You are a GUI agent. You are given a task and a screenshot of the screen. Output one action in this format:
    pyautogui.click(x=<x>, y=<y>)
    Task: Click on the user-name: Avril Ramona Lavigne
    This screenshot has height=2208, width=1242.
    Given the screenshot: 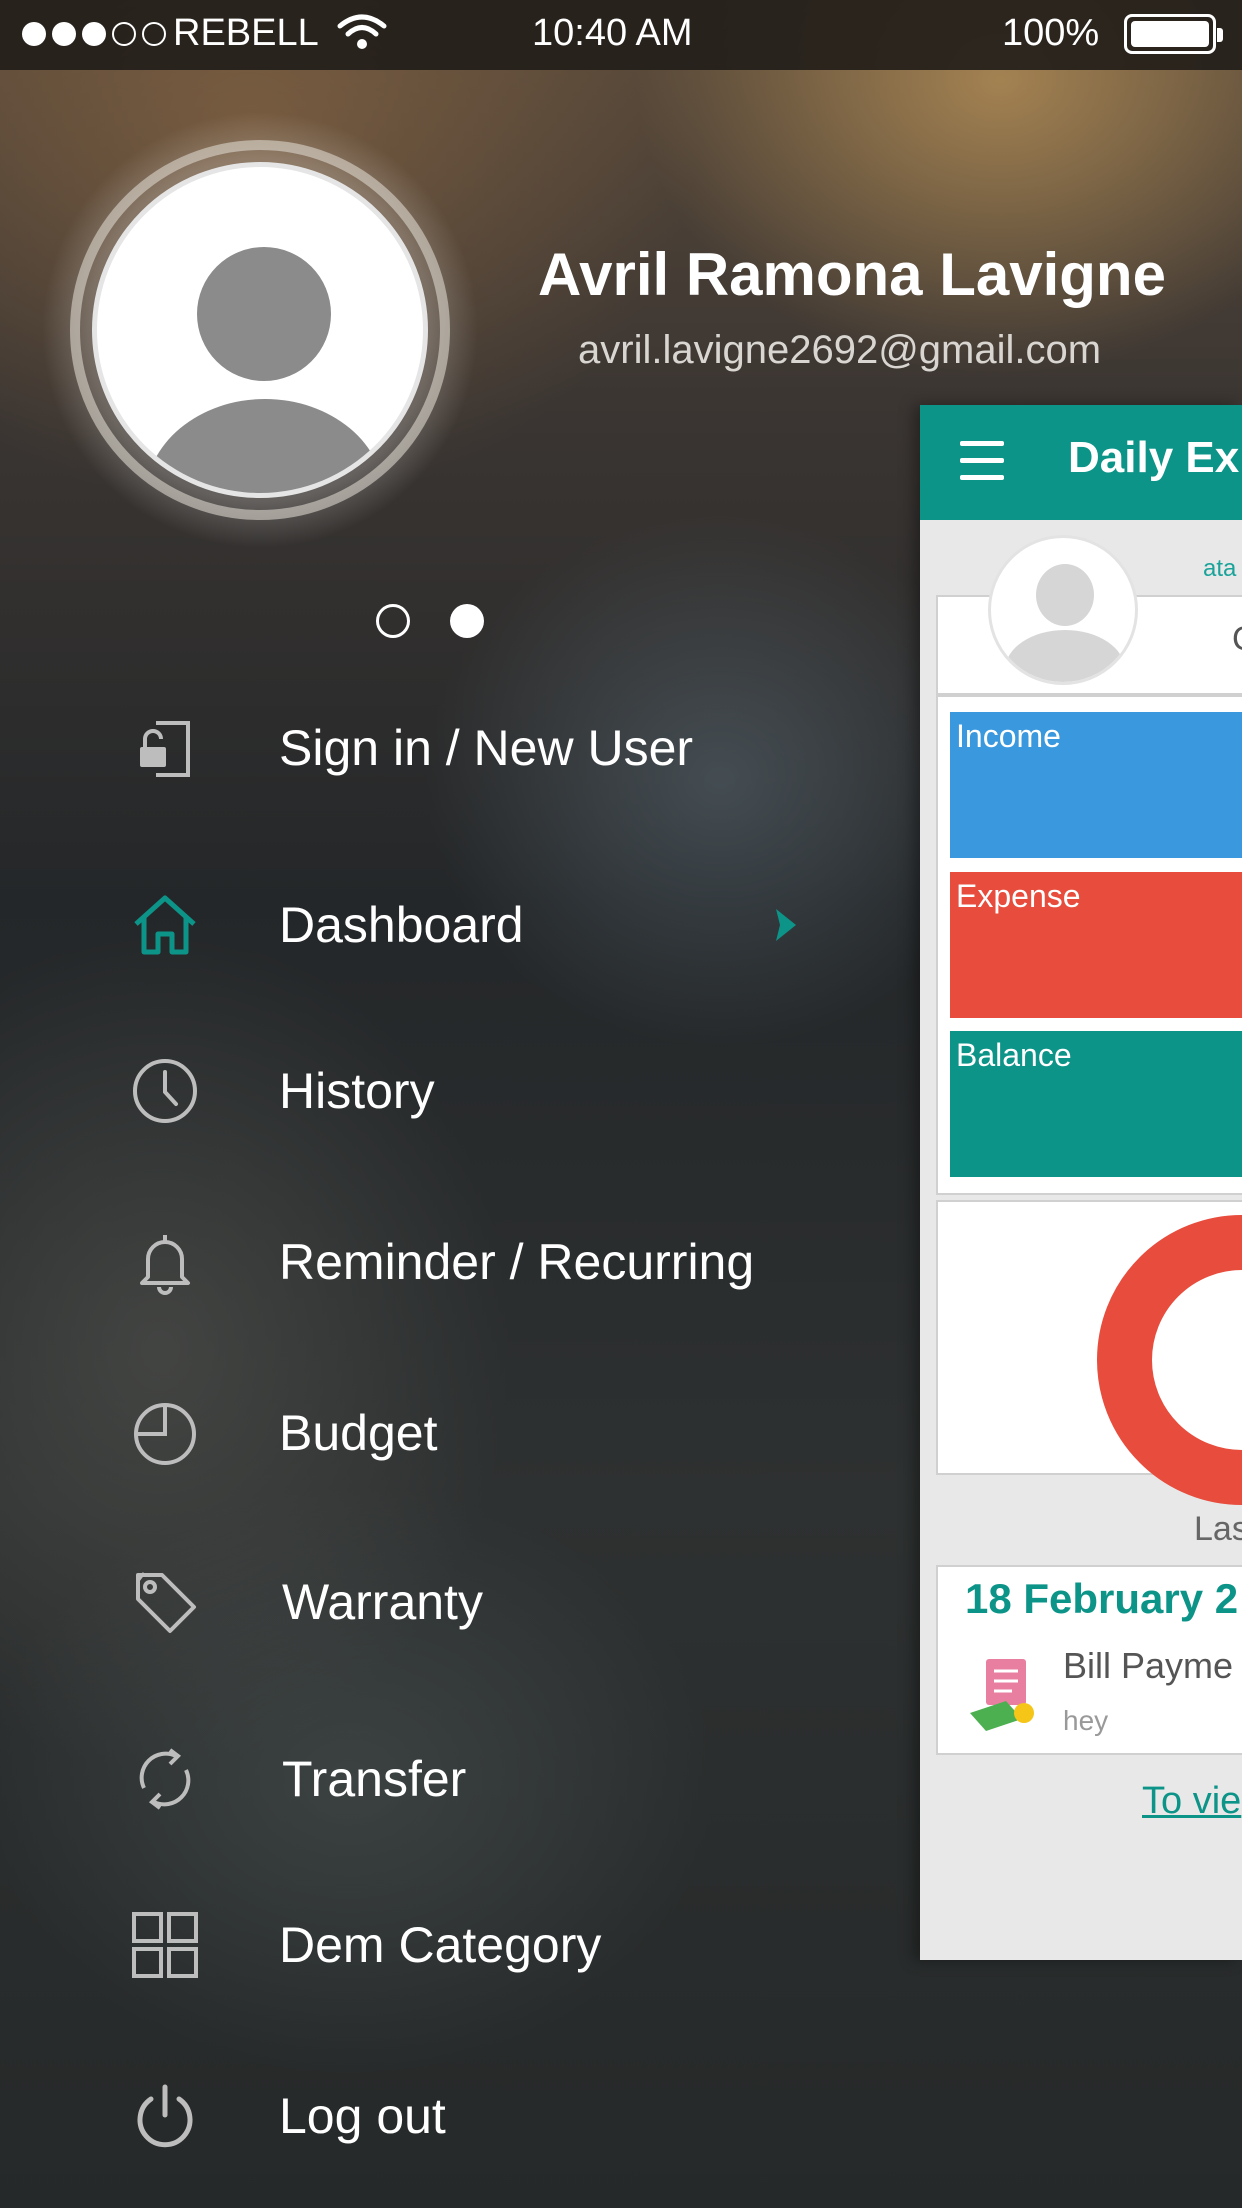 What is the action you would take?
    pyautogui.click(x=852, y=274)
    